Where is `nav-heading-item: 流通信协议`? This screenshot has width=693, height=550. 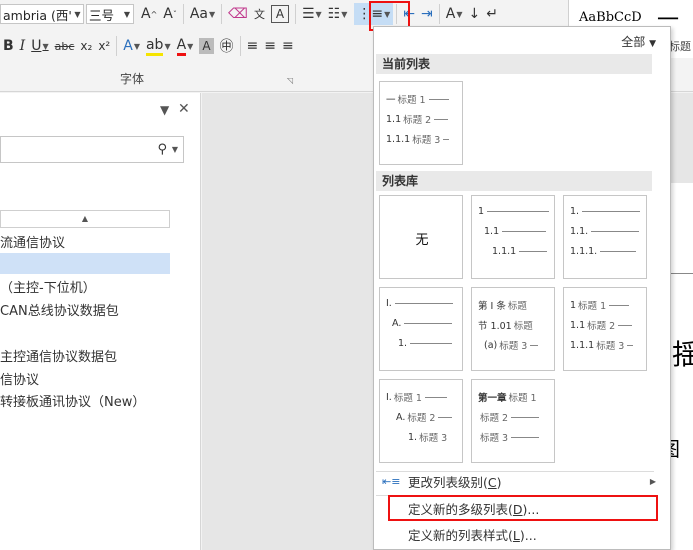 nav-heading-item: 流通信协议 is located at coordinates (32, 241).